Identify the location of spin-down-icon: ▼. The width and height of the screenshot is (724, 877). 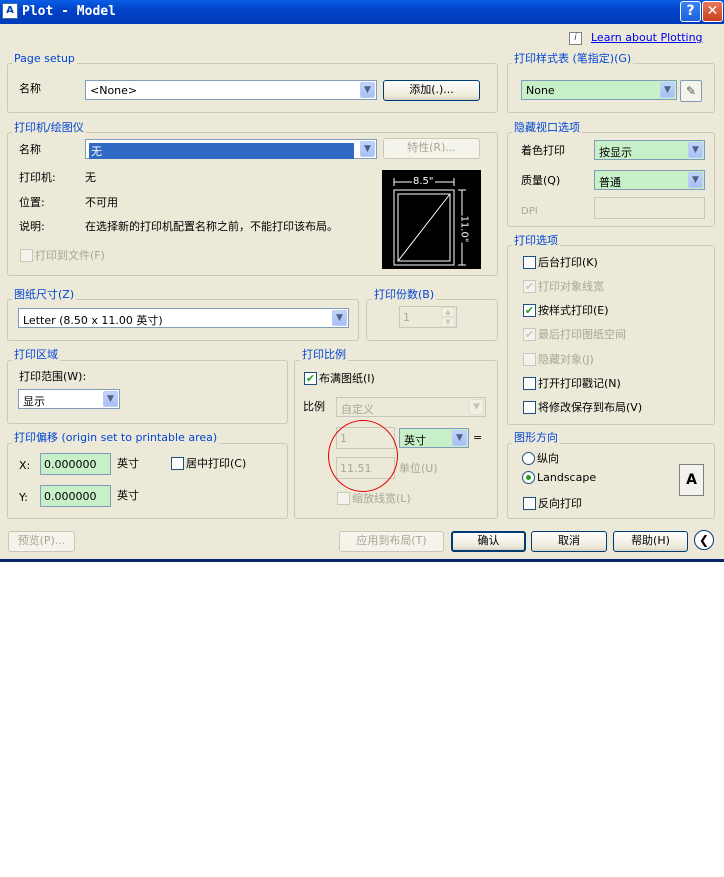
(448, 322).